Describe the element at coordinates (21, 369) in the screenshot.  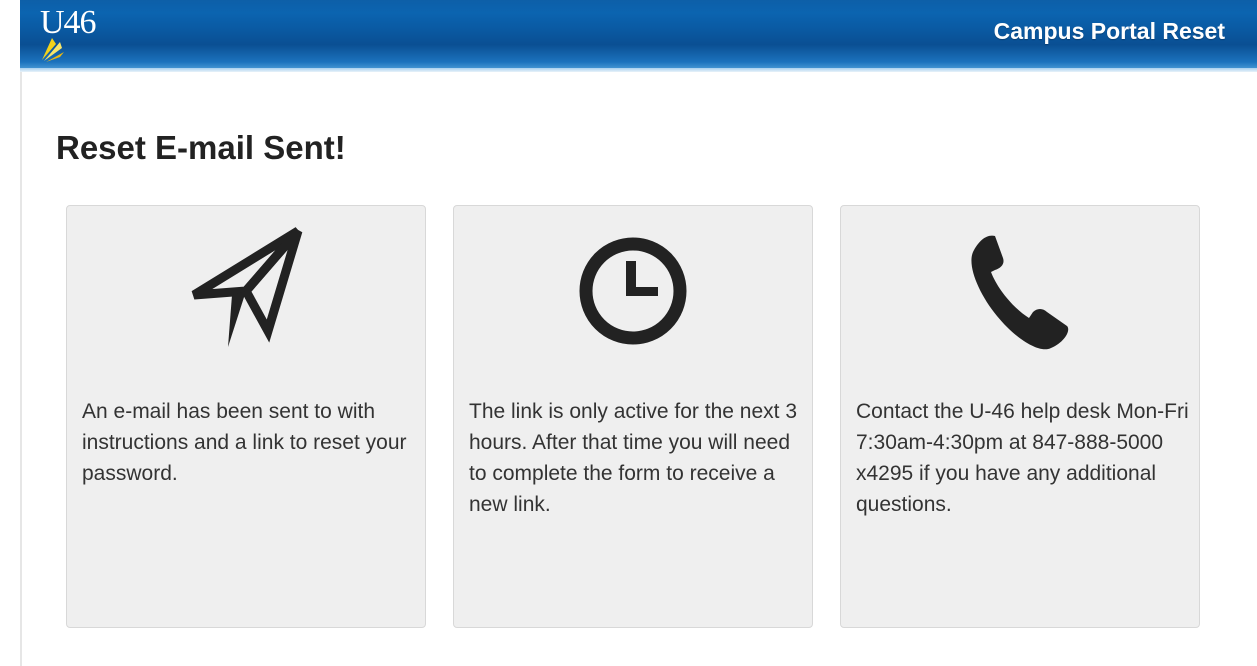
I see `left-divider` at that location.